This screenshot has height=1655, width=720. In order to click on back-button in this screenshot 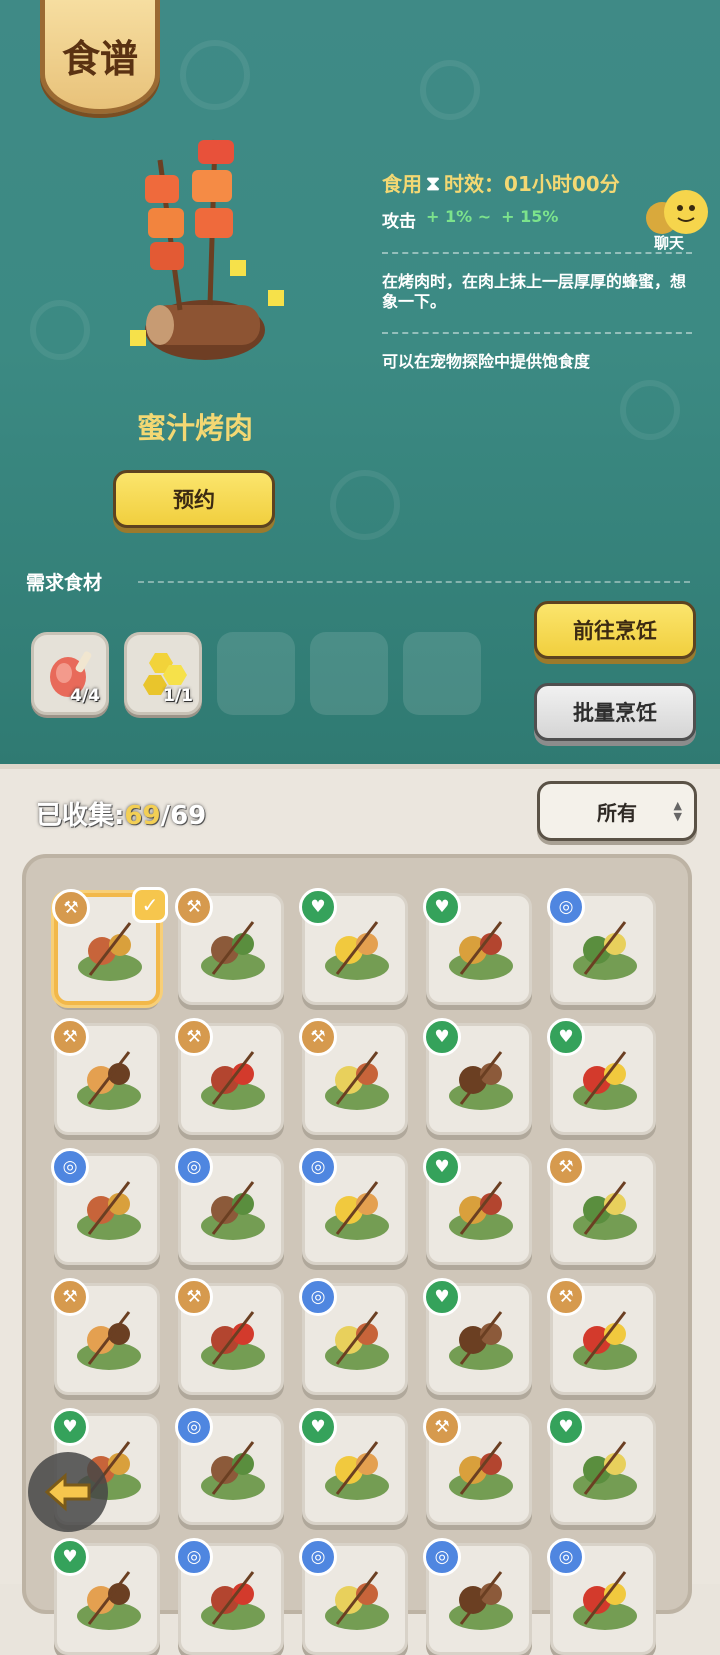, I will do `click(68, 1492)`.